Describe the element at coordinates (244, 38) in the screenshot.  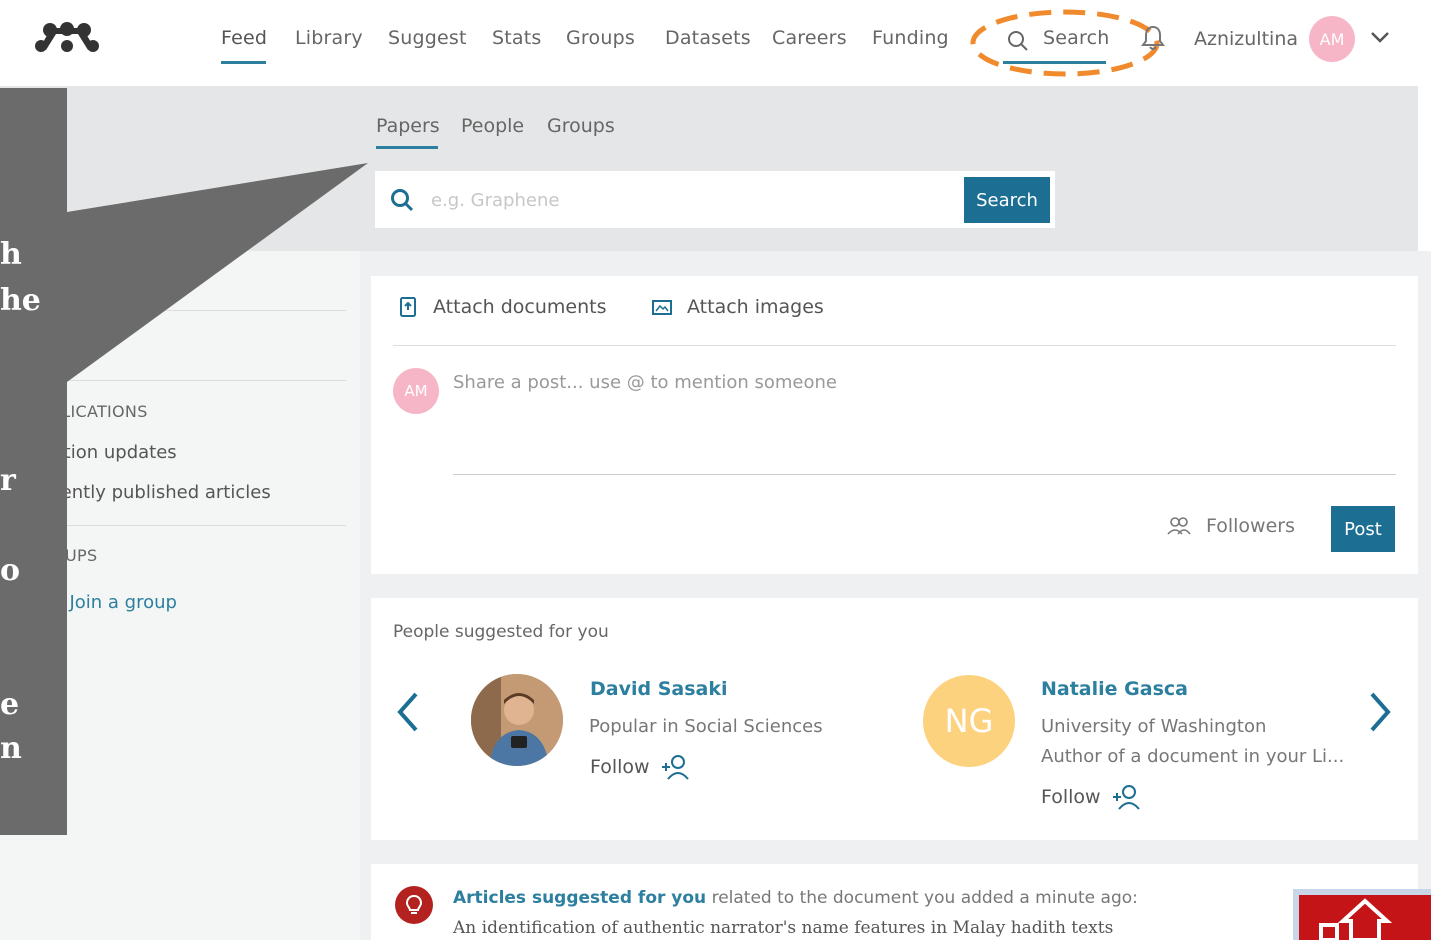
I see `nav-feed: Feed` at that location.